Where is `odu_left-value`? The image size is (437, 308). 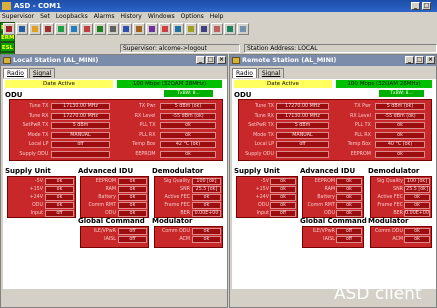
odu_left-value is located at coordinates (302, 154).